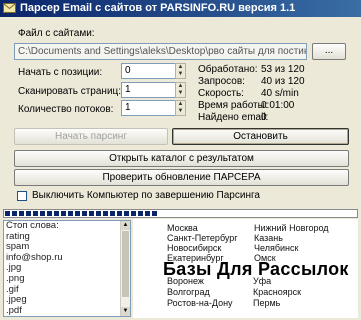 The image size is (361, 320). What do you see at coordinates (280, 93) in the screenshot?
I see `speed-value: 40 s/min` at bounding box center [280, 93].